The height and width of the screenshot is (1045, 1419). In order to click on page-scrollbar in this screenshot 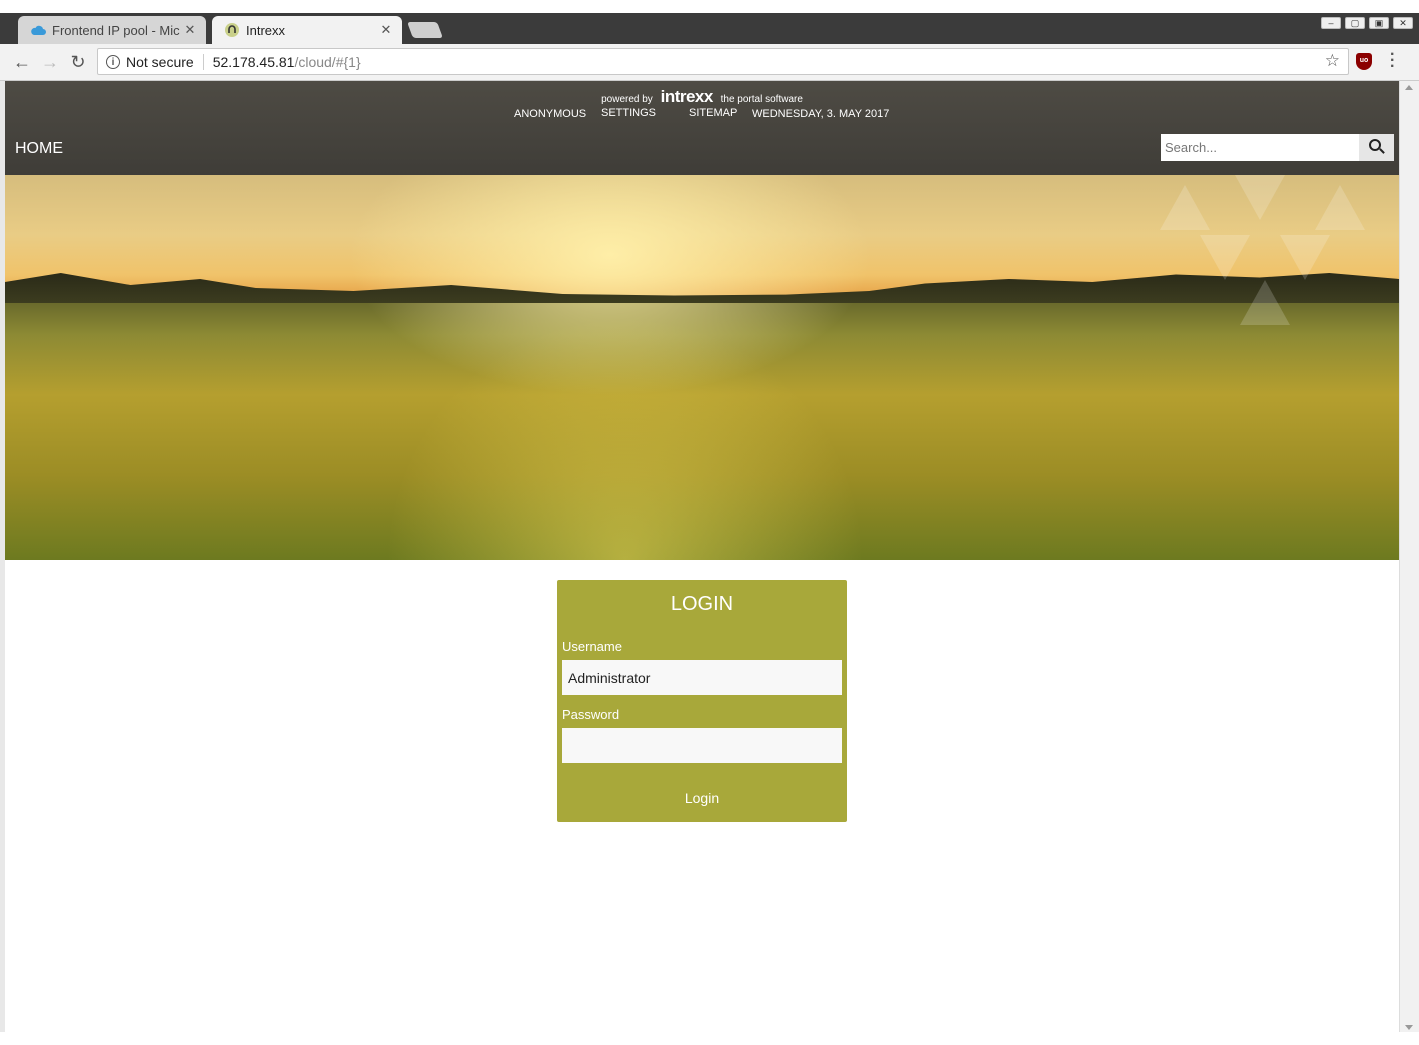, I will do `click(1409, 556)`.